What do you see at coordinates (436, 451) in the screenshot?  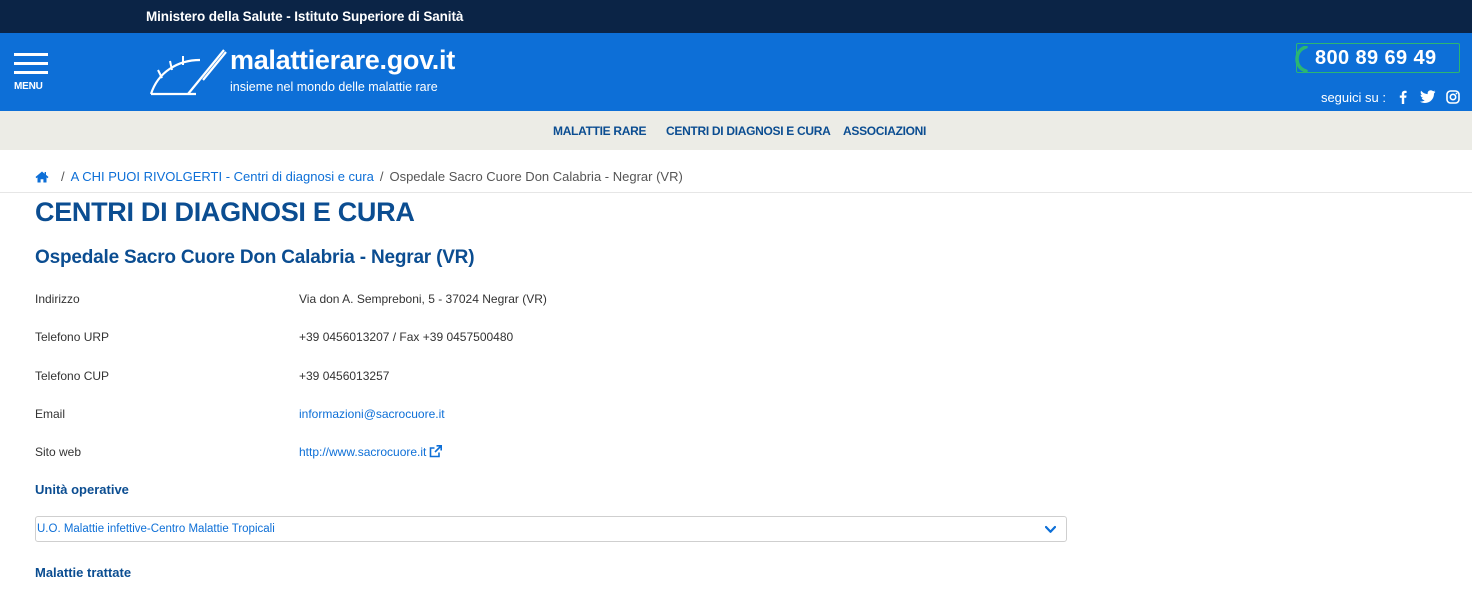 I see `external-link-icon` at bounding box center [436, 451].